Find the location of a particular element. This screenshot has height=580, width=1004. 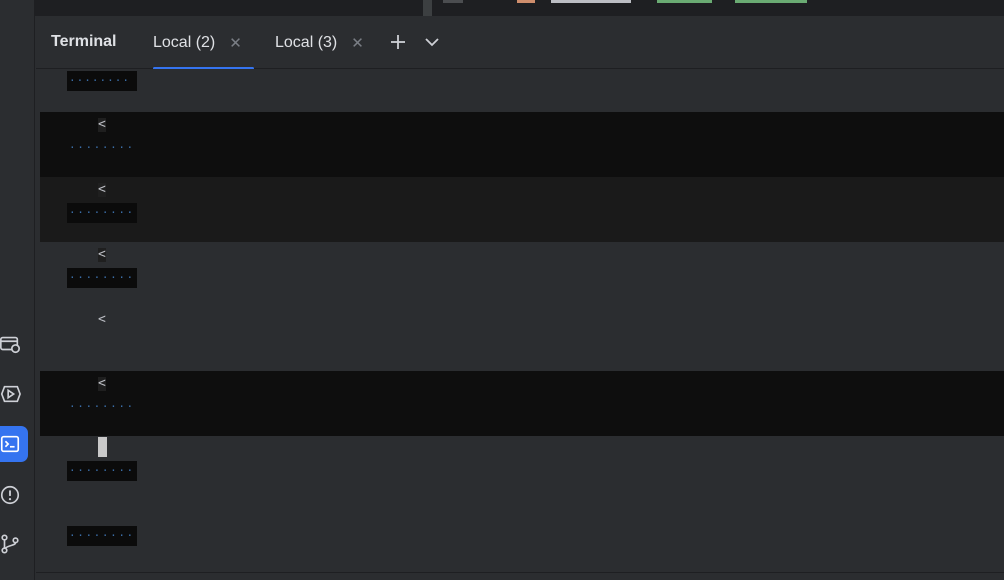

terminal-block: < is located at coordinates (522, 339).